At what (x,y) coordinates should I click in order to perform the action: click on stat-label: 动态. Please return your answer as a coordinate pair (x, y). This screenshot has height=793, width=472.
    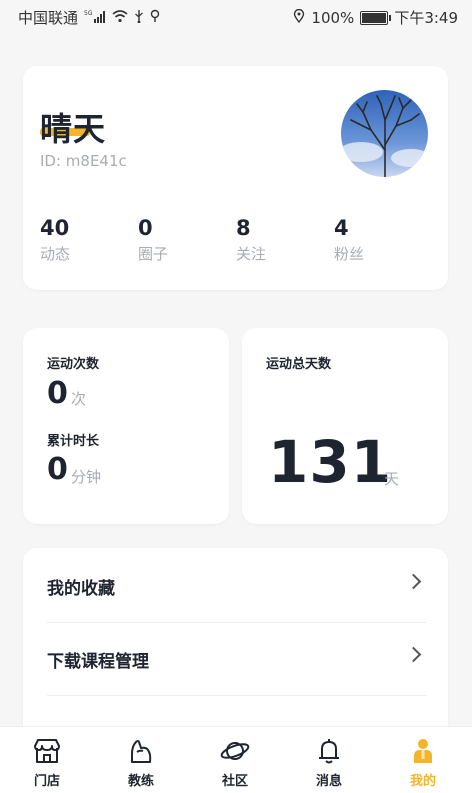
    Looking at the image, I should click on (55, 254).